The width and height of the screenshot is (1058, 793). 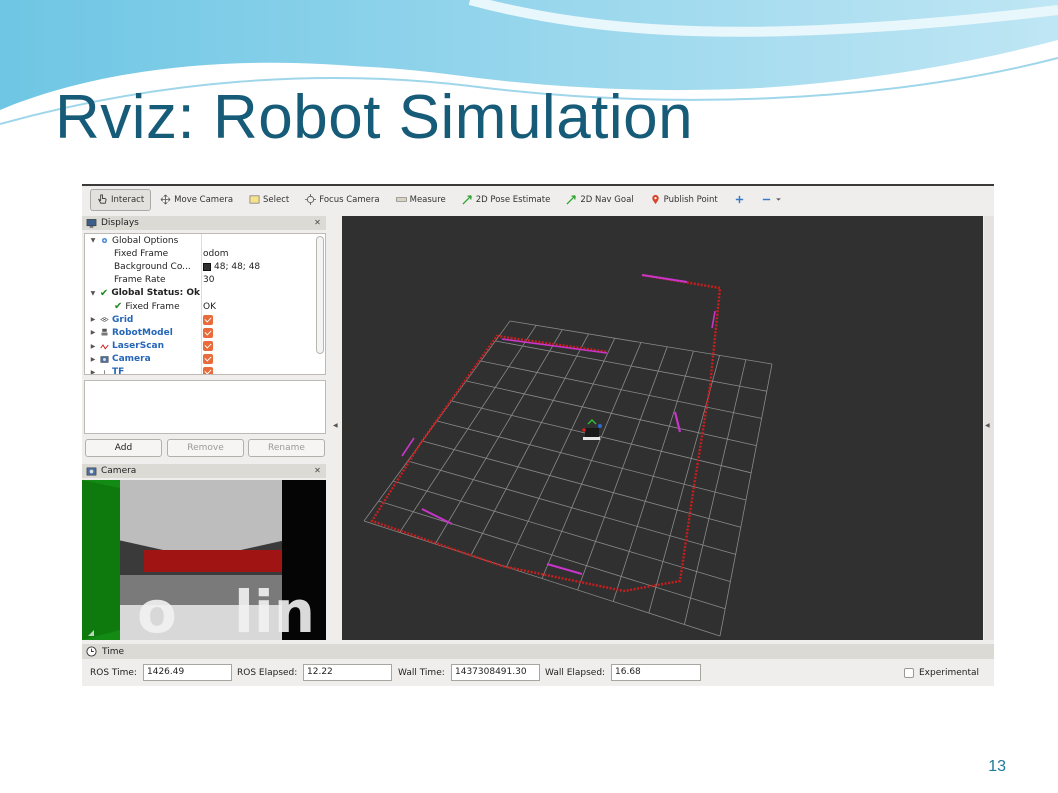 I want to click on right-collapse-strip: ◀, so click(x=989, y=428).